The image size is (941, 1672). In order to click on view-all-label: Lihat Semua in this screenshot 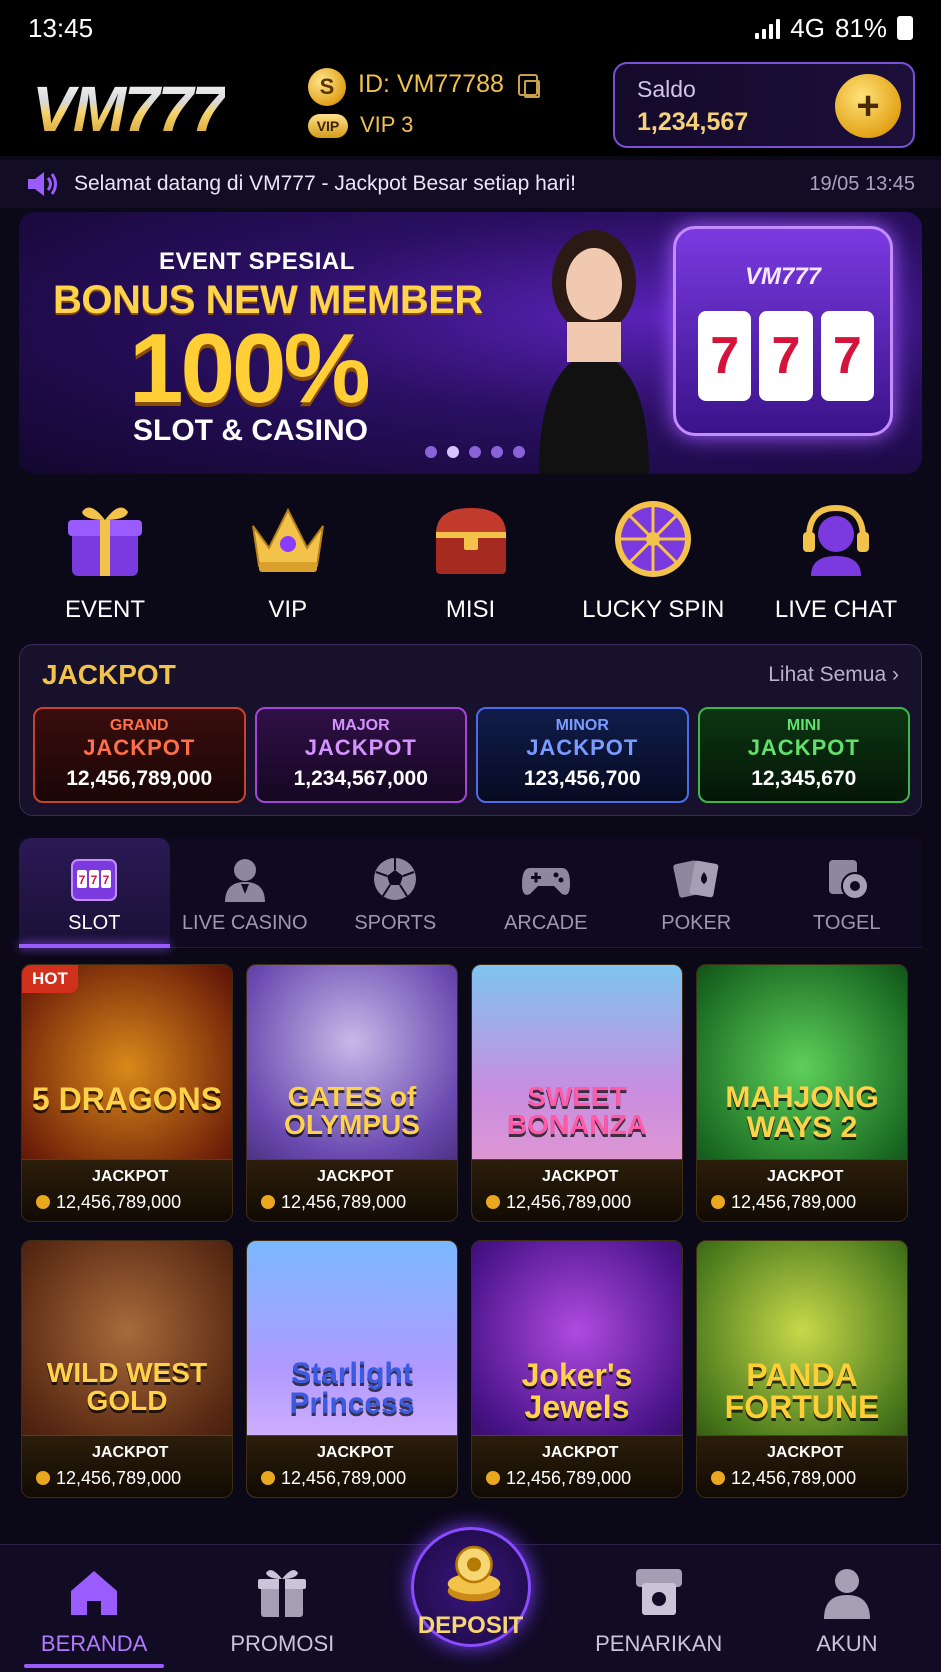, I will do `click(827, 674)`.